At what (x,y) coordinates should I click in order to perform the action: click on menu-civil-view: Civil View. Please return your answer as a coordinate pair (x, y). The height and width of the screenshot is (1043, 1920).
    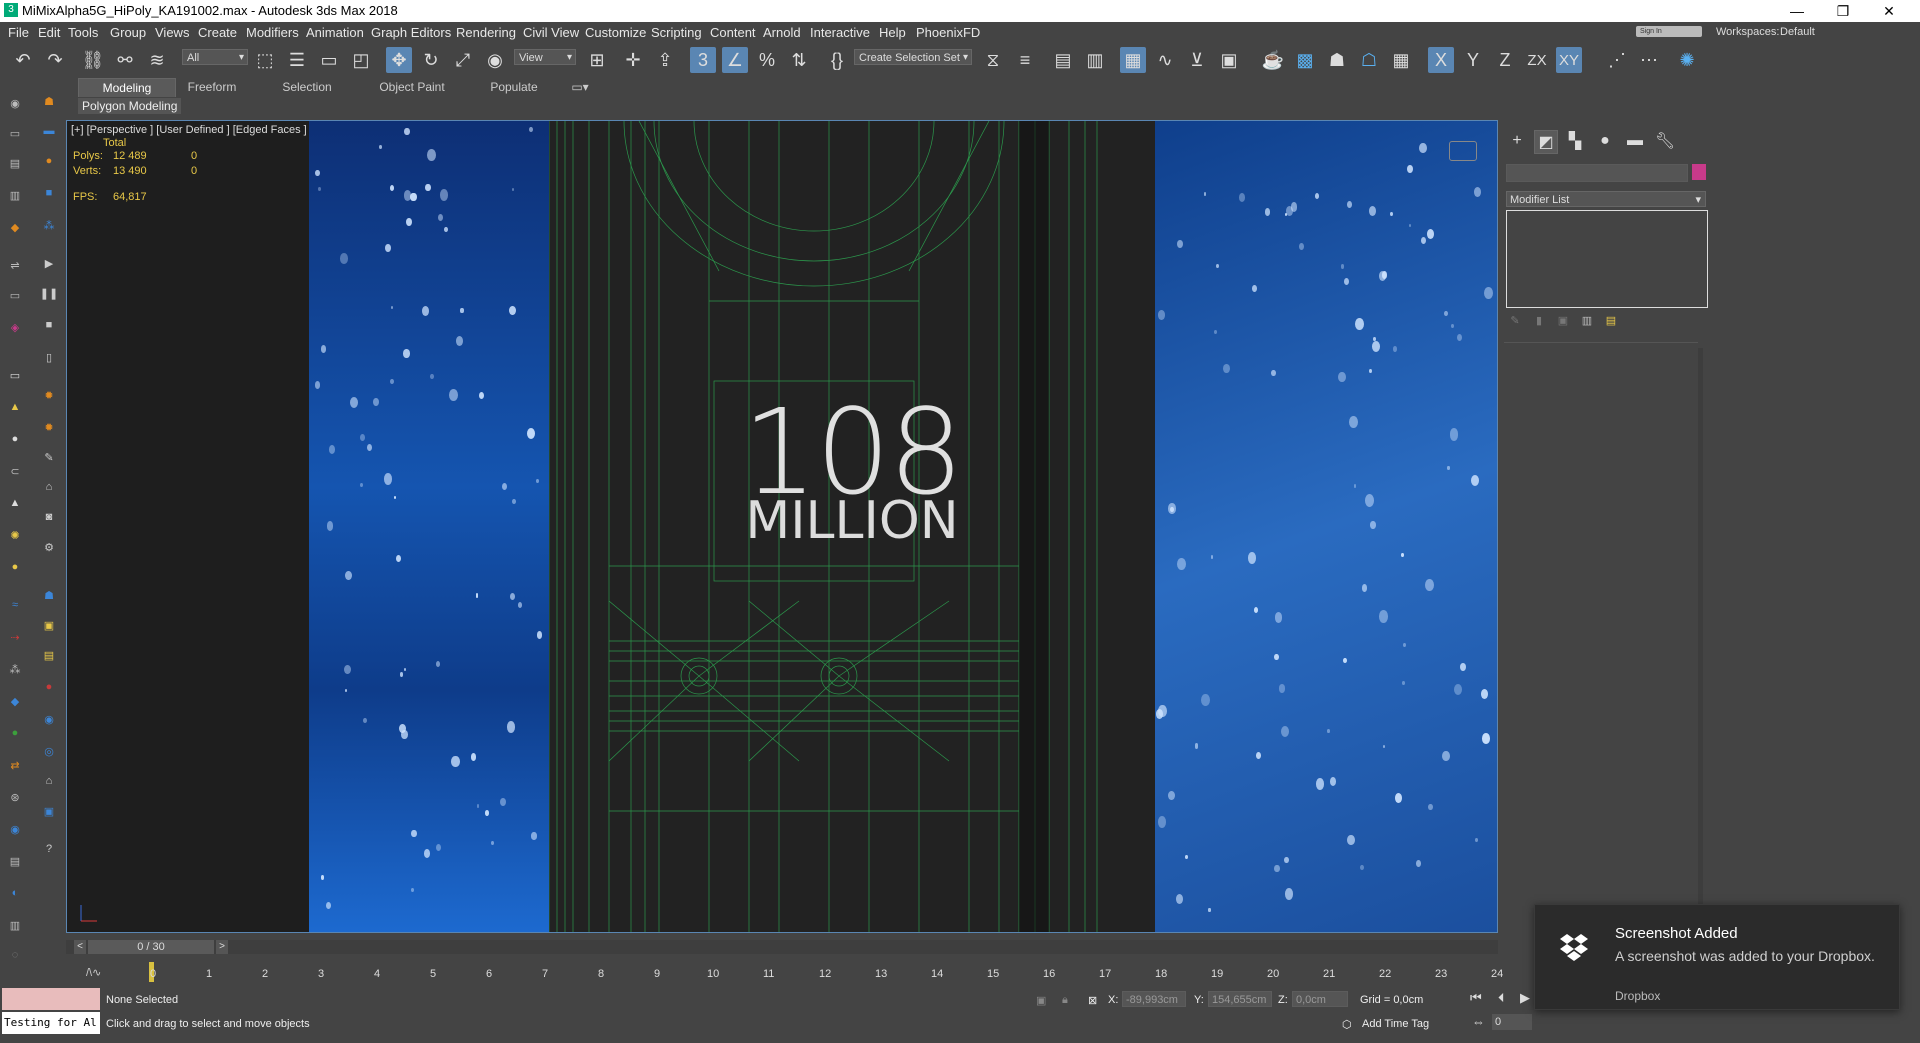
    Looking at the image, I should click on (551, 32).